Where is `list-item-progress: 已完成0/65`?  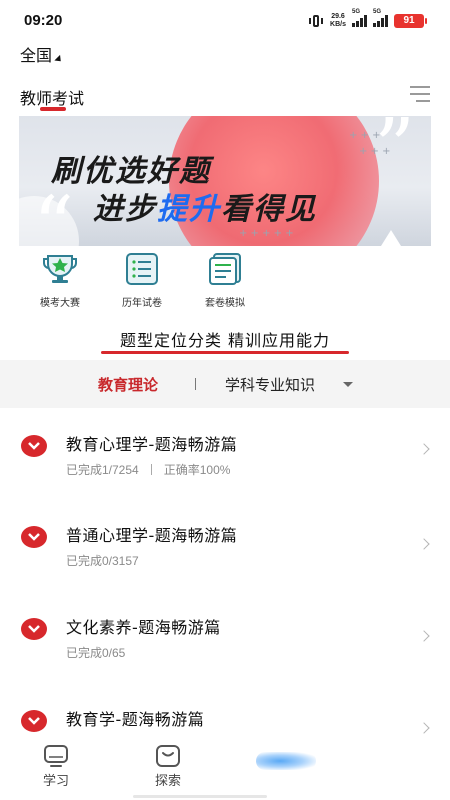 list-item-progress: 已完成0/65 is located at coordinates (96, 653).